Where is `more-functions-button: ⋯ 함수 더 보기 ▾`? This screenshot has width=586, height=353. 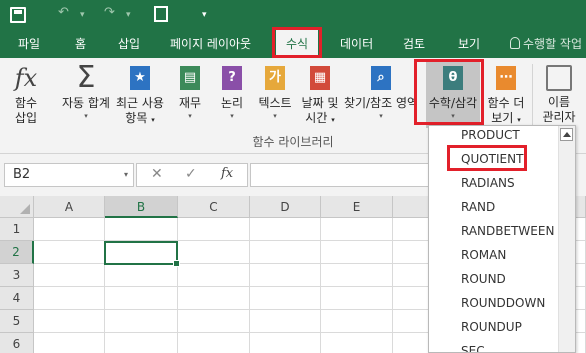
more-functions-button: ⋯ 함수 더 보기 ▾ is located at coordinates (506, 93).